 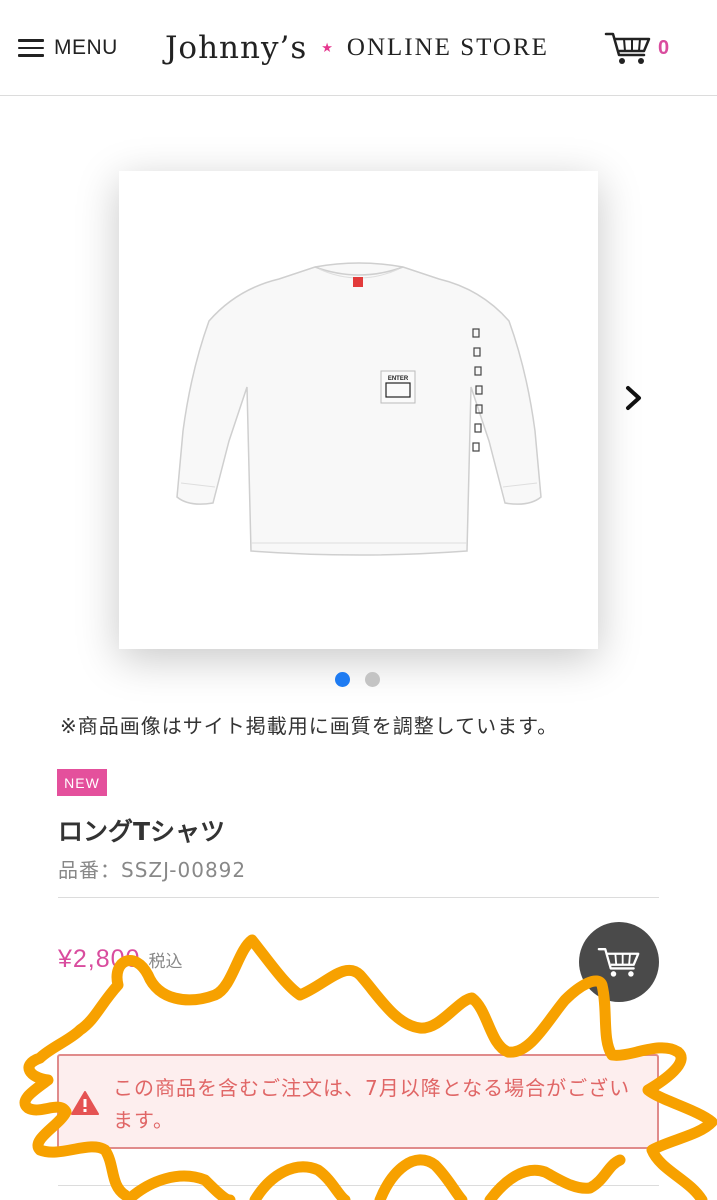 I want to click on product-name: ロングTシャツ, so click(x=142, y=831).